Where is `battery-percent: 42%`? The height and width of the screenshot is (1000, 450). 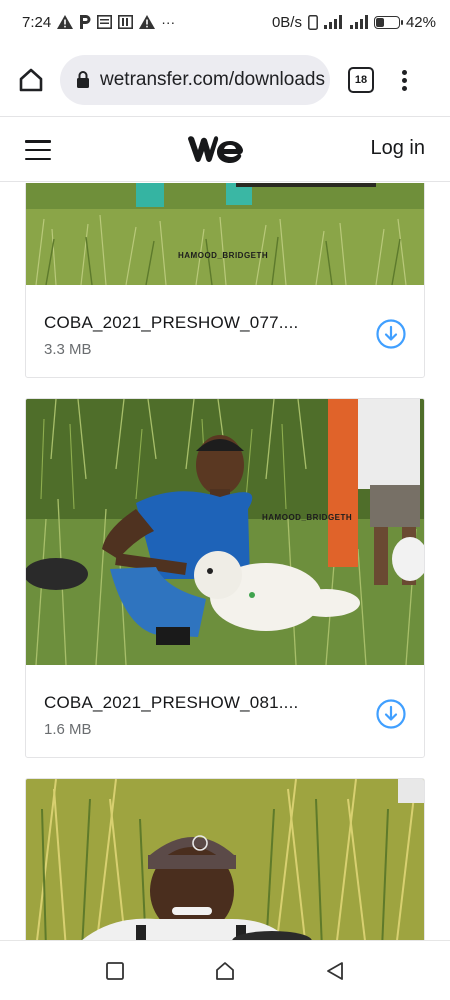
battery-percent: 42% is located at coordinates (420, 22).